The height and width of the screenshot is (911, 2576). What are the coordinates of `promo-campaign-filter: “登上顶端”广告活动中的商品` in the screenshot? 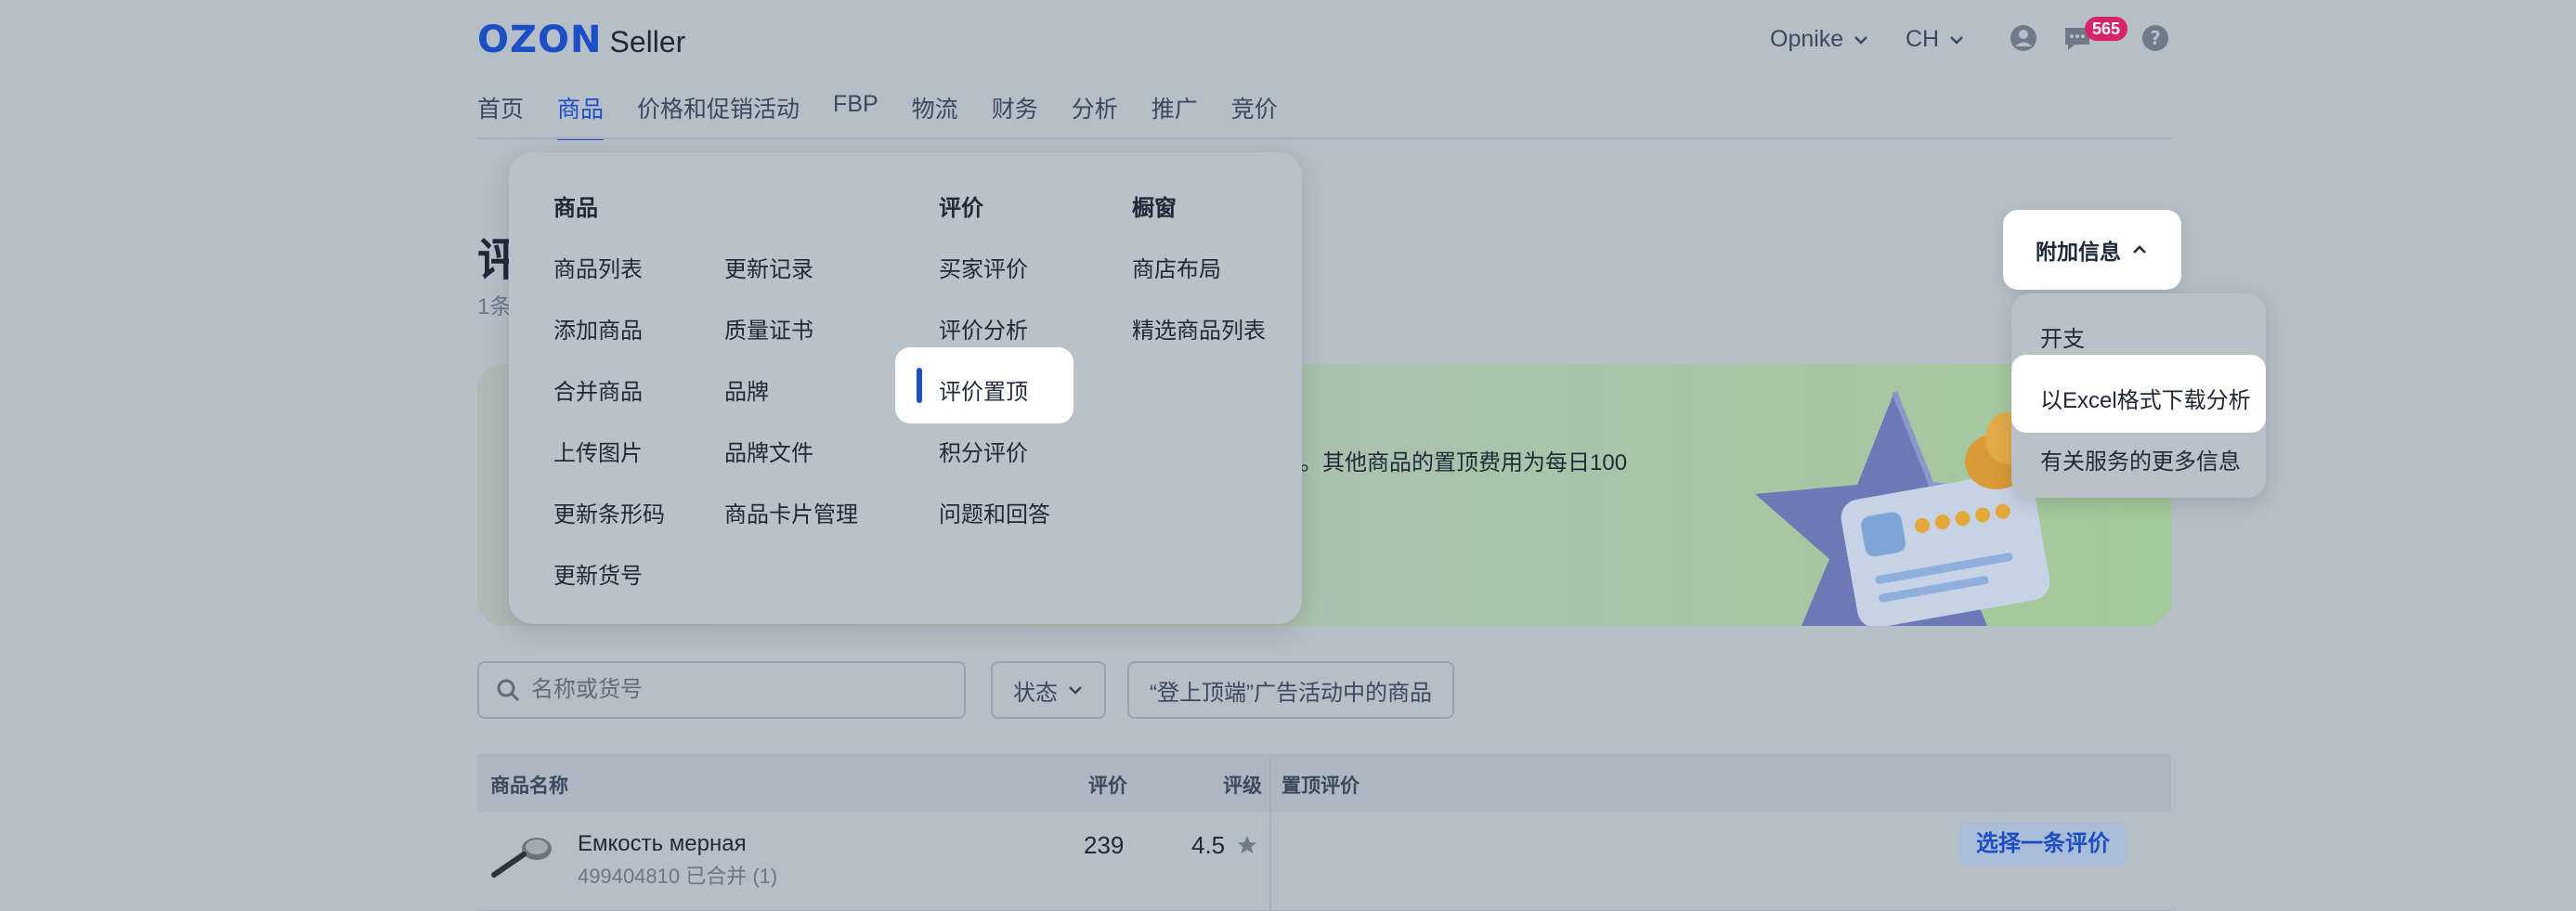 It's located at (1290, 690).